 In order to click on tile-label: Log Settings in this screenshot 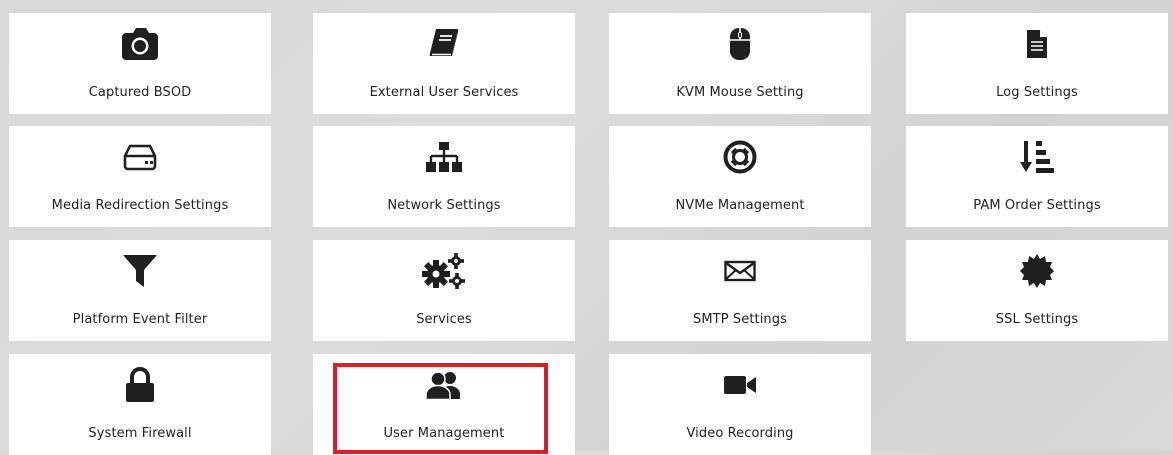, I will do `click(1037, 92)`.